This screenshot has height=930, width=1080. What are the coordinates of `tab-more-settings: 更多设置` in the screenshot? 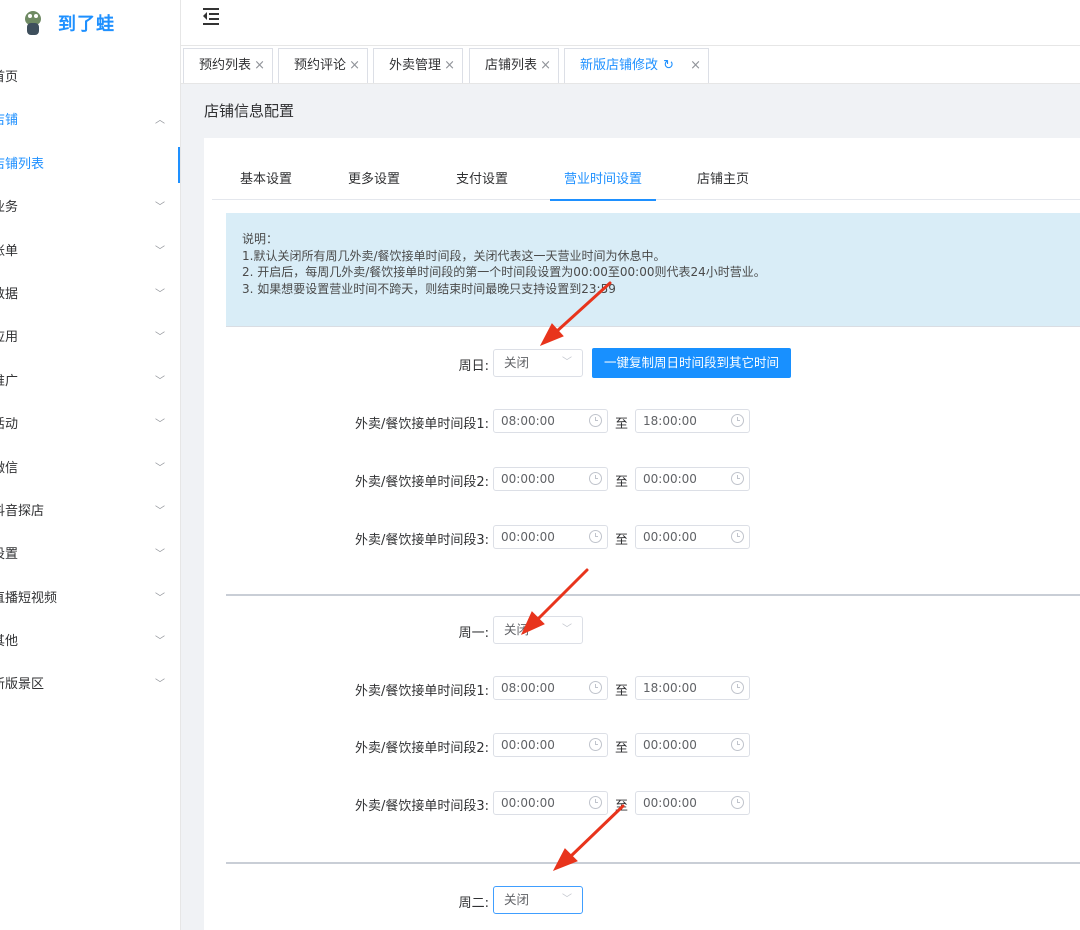 It's located at (374, 180).